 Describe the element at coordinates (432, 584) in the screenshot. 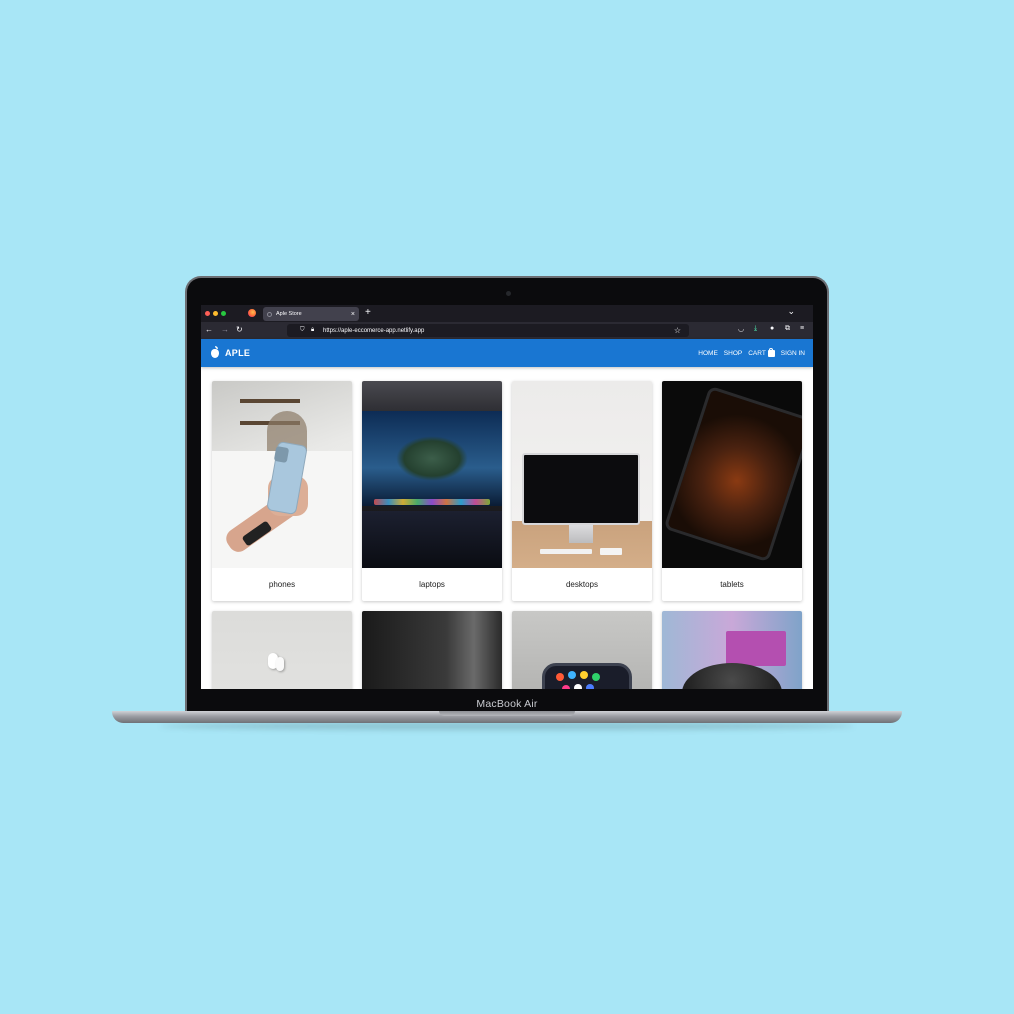

I see `category-title: laptops` at that location.